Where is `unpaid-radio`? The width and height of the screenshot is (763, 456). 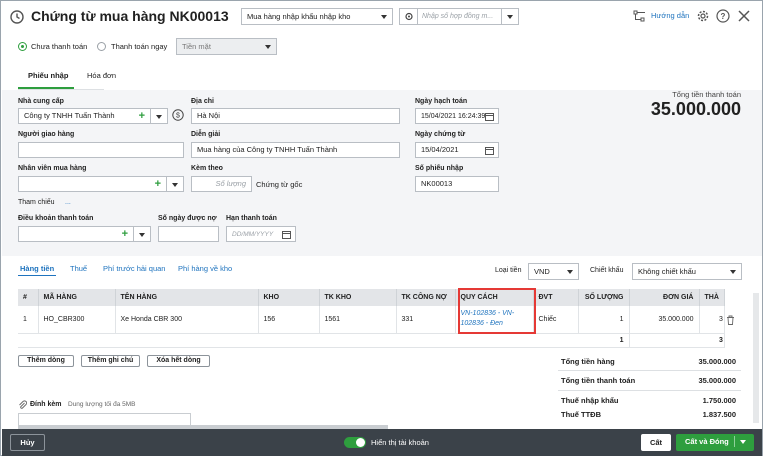 unpaid-radio is located at coordinates (22, 46).